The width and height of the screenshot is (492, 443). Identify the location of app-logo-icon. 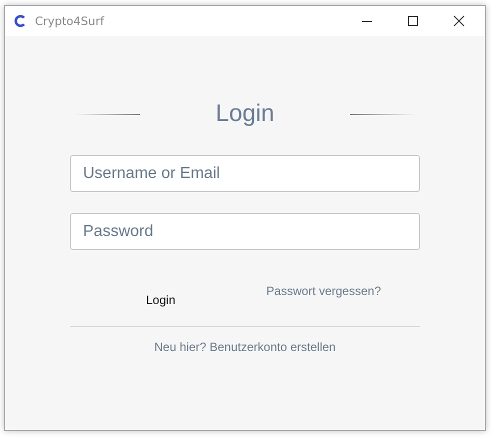
(20, 21).